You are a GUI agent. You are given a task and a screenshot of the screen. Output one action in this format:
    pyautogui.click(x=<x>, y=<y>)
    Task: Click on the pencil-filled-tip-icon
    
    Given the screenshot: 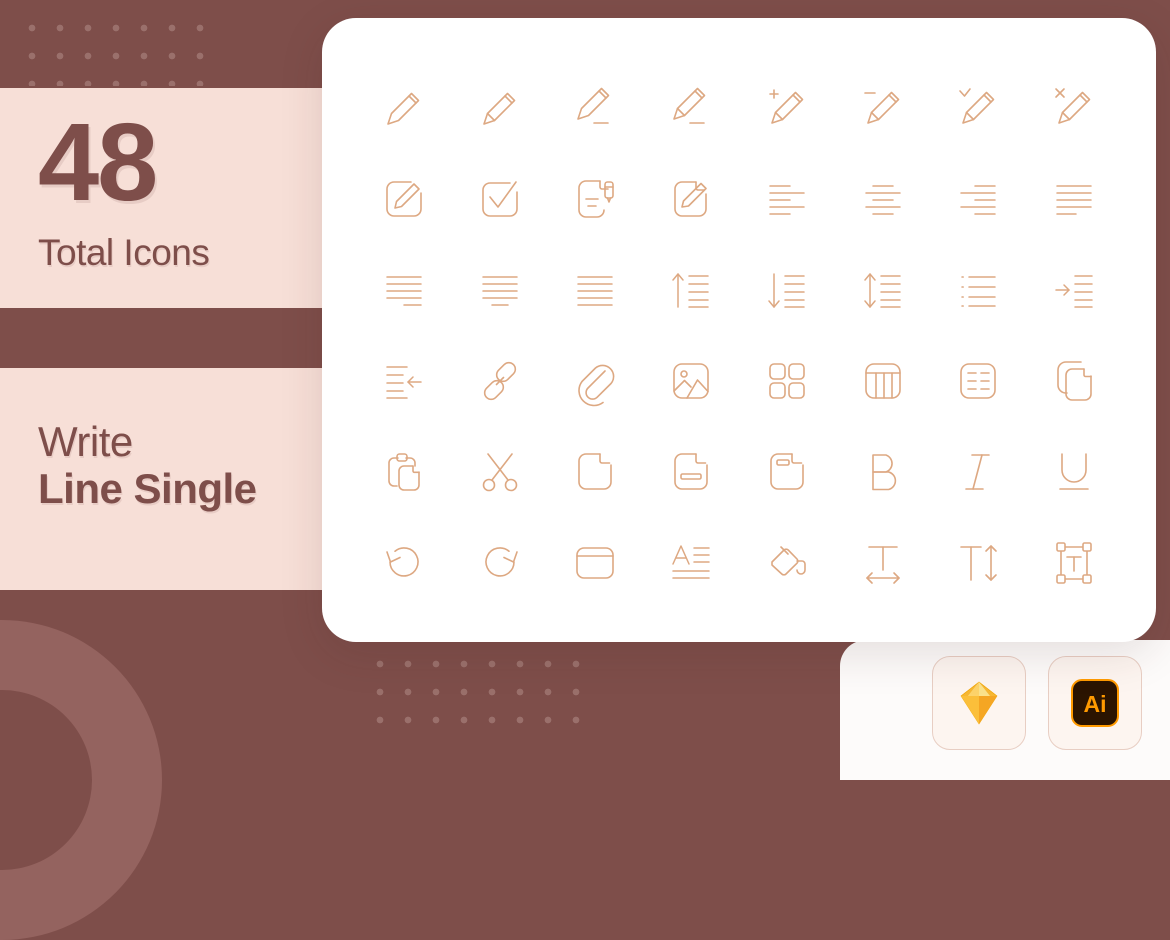 What is the action you would take?
    pyautogui.click(x=500, y=108)
    